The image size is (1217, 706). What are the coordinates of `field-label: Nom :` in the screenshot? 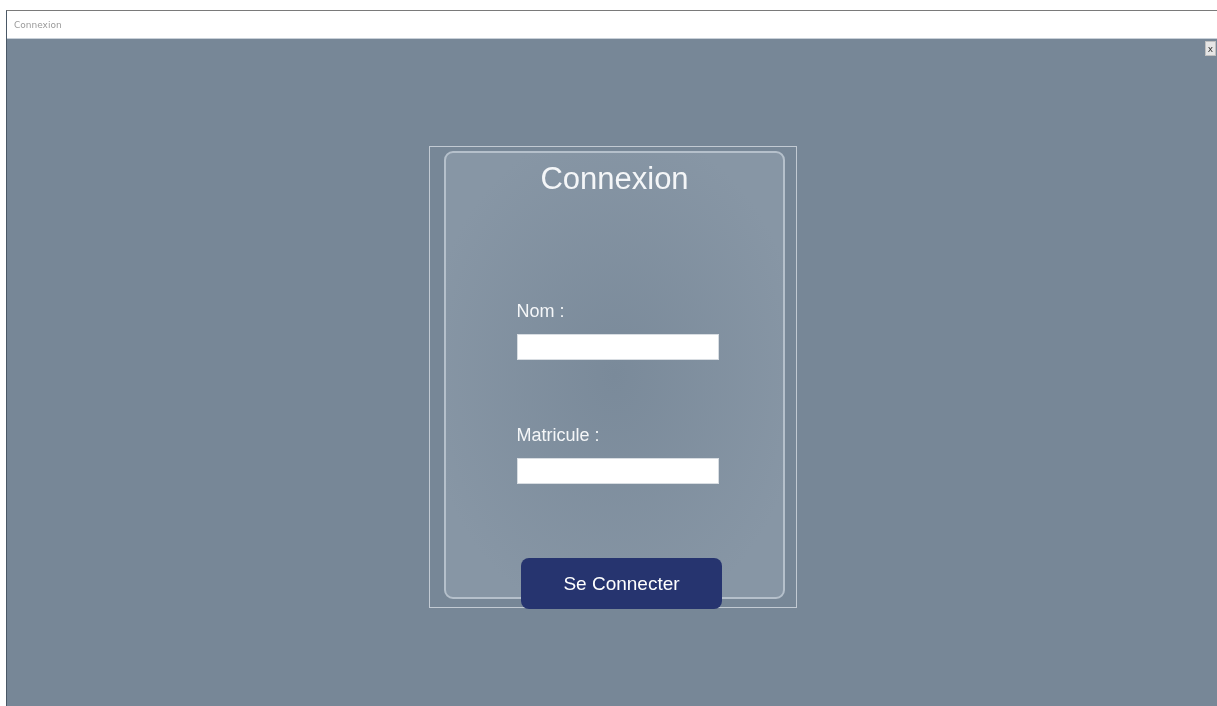 It's located at (541, 311).